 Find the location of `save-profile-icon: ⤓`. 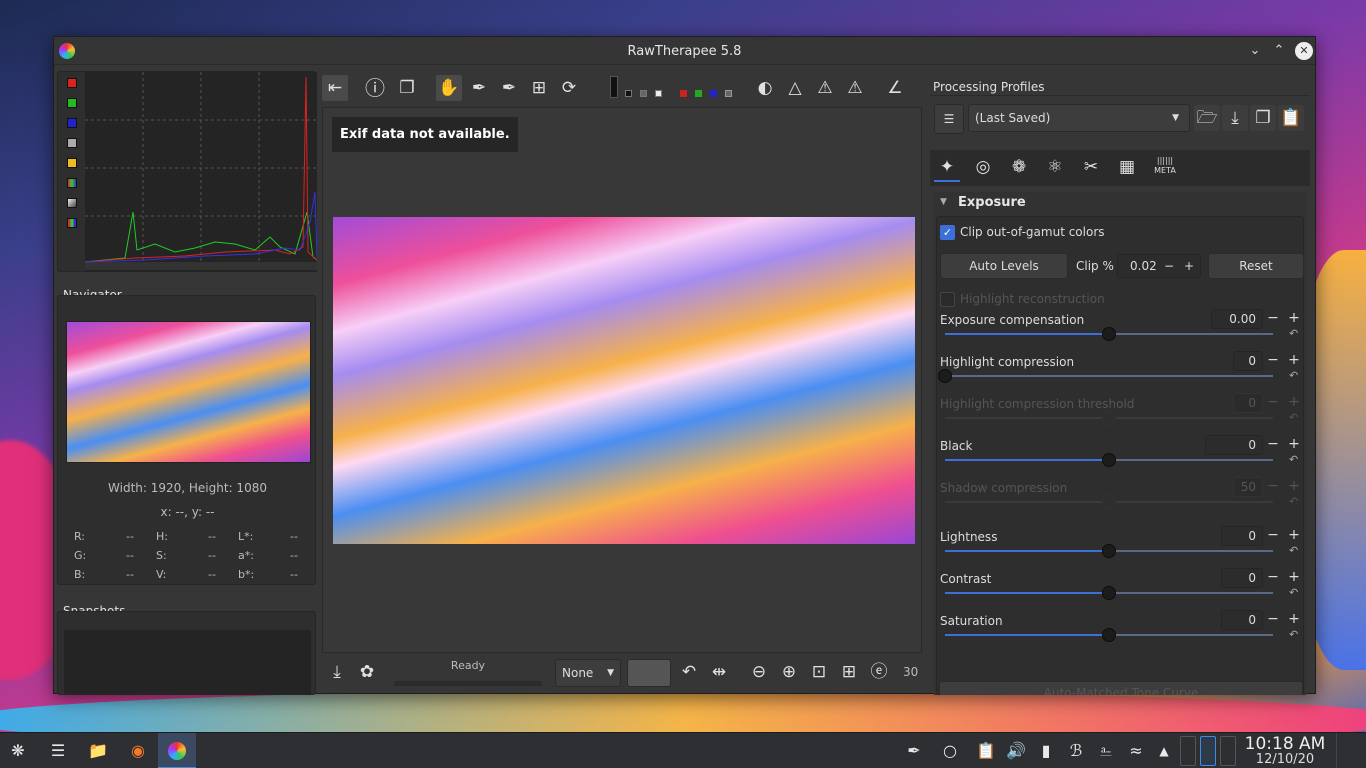

save-profile-icon: ⤓ is located at coordinates (1235, 118).